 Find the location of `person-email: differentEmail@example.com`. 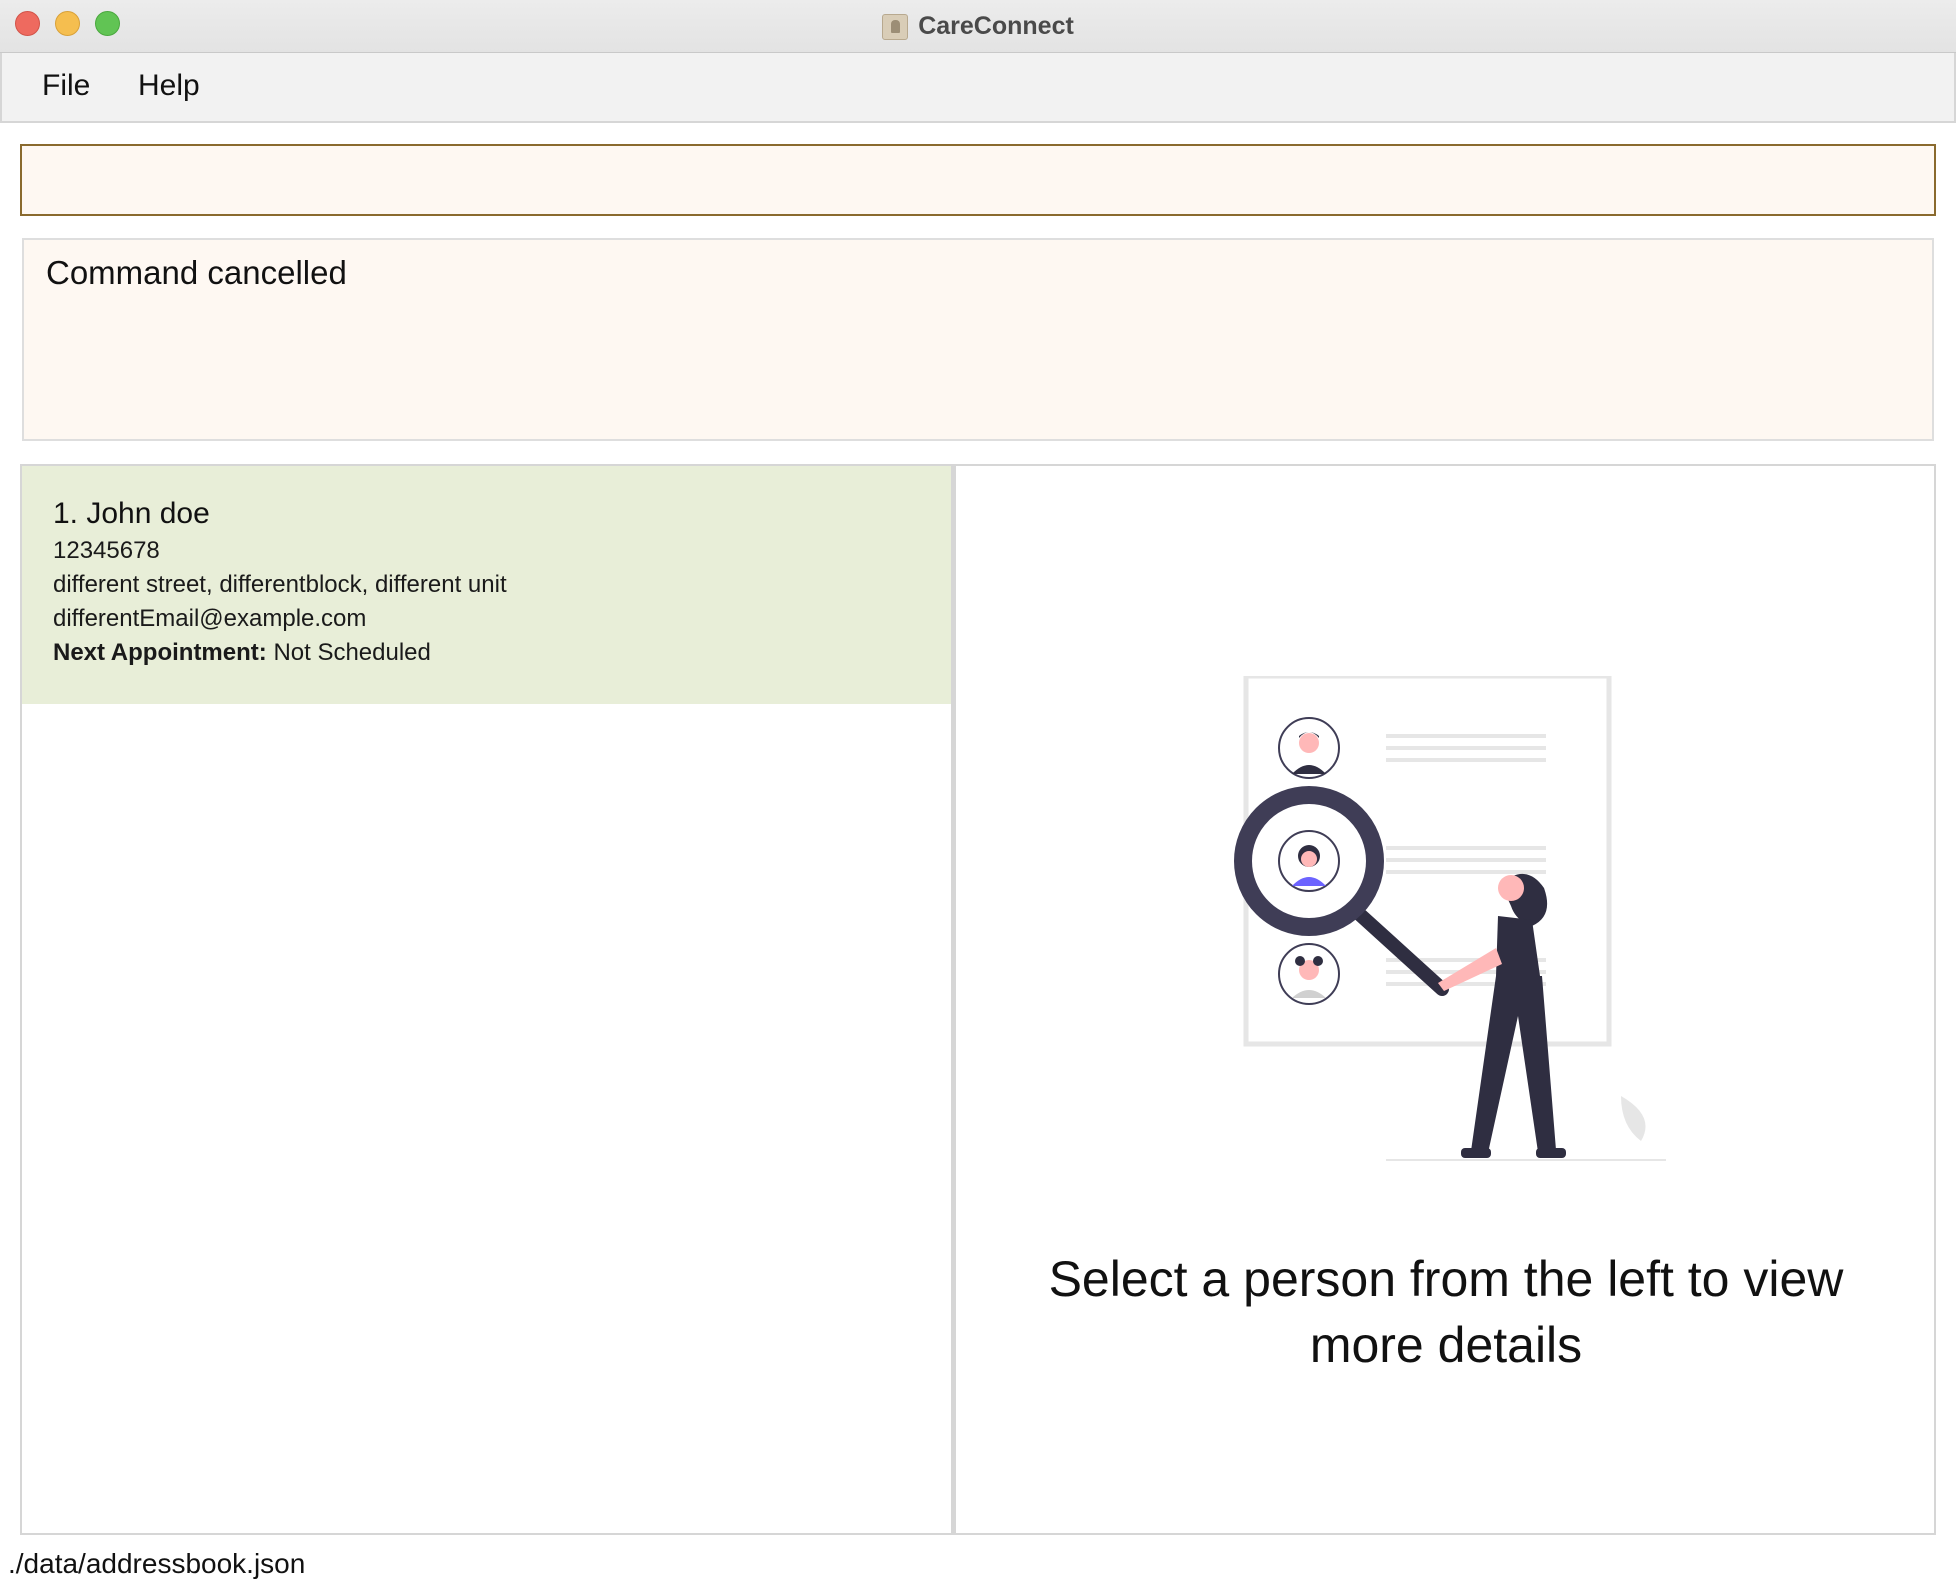

person-email: differentEmail@example.com is located at coordinates (210, 618).